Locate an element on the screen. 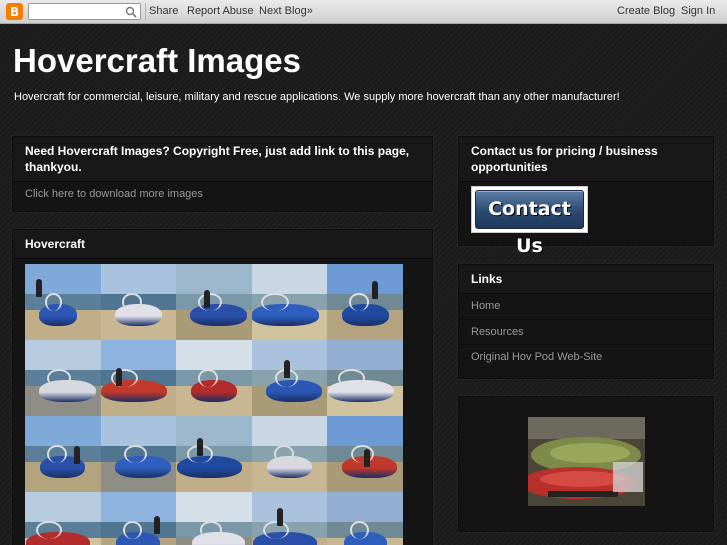  gallery-title: Hovercraft is located at coordinates (222, 244).